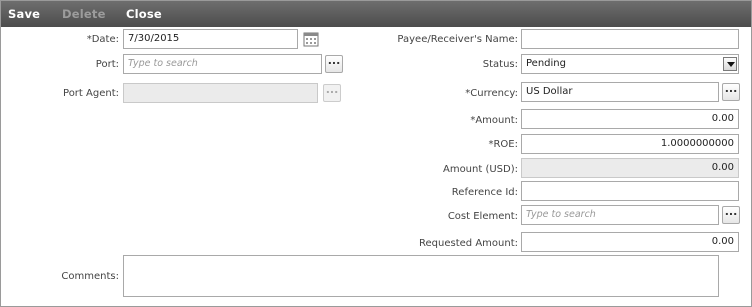  What do you see at coordinates (102, 39) in the screenshot?
I see `date-label: *Date:` at bounding box center [102, 39].